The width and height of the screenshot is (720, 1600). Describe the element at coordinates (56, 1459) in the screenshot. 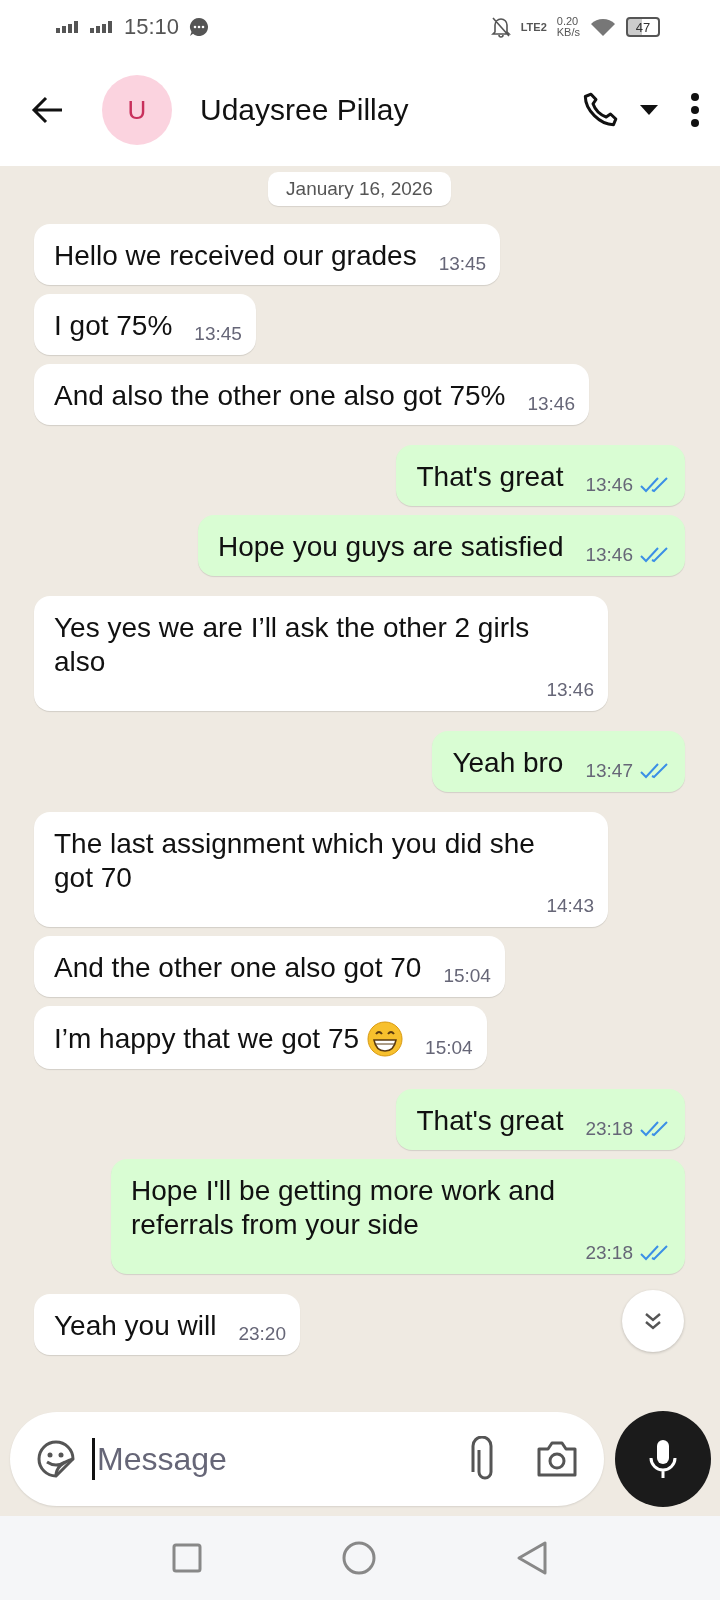

I see `sticker-icon` at that location.